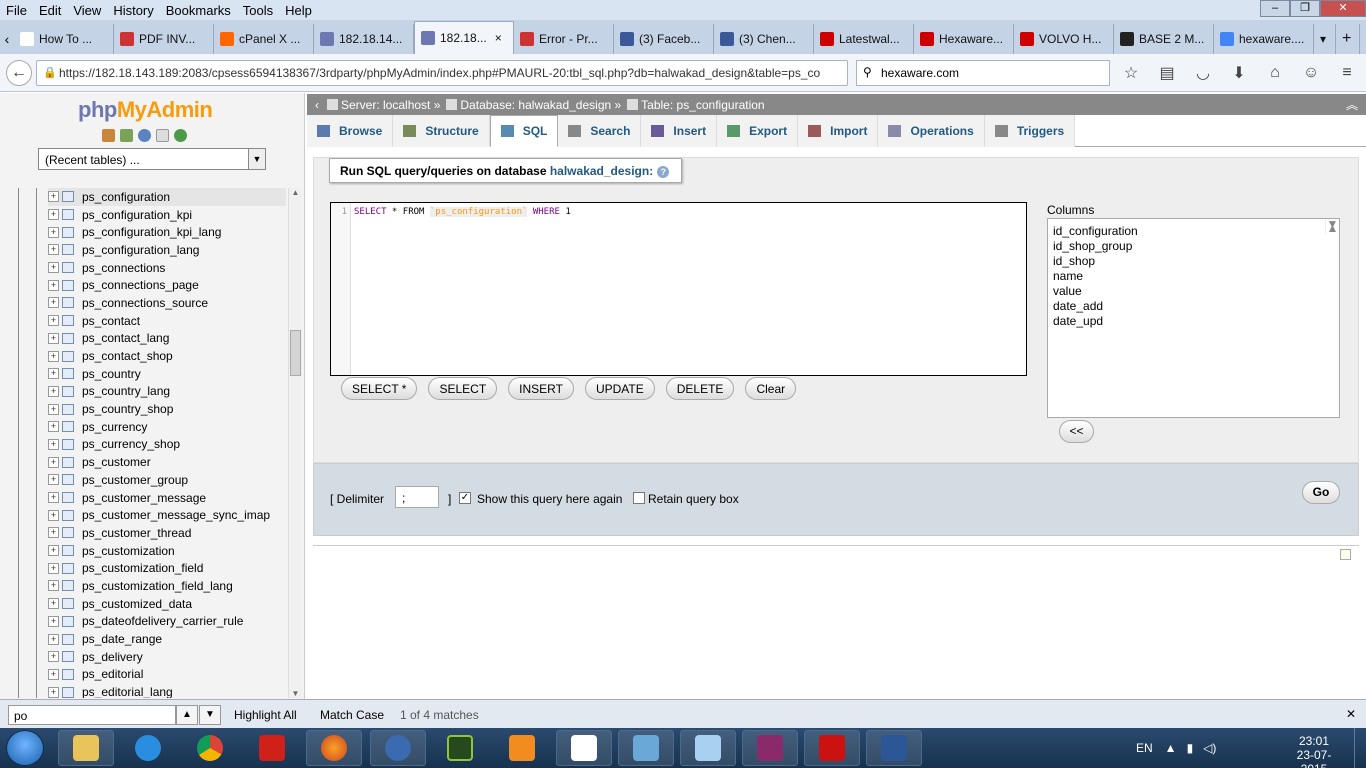 Image resolution: width=1366 pixels, height=776 pixels. Describe the element at coordinates (983, 73) in the screenshot. I see `search-input: ⚲ hexaware.com` at that location.